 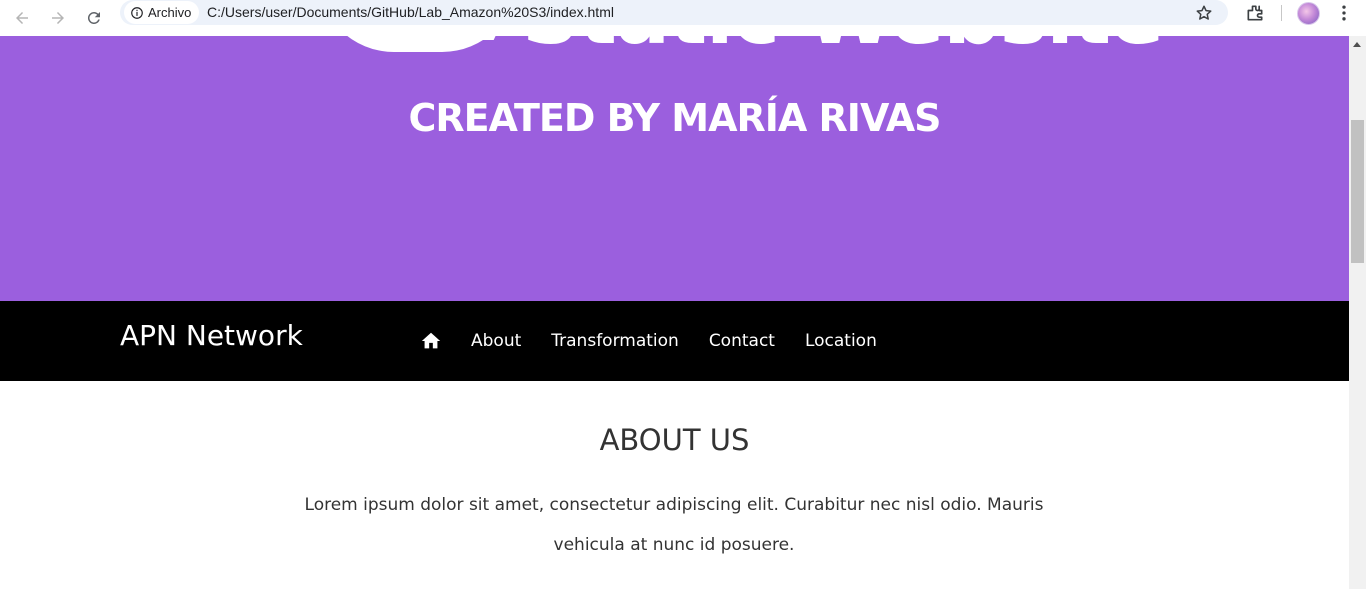 I want to click on nav-links: About Transformation Contact Location, so click(x=663, y=341).